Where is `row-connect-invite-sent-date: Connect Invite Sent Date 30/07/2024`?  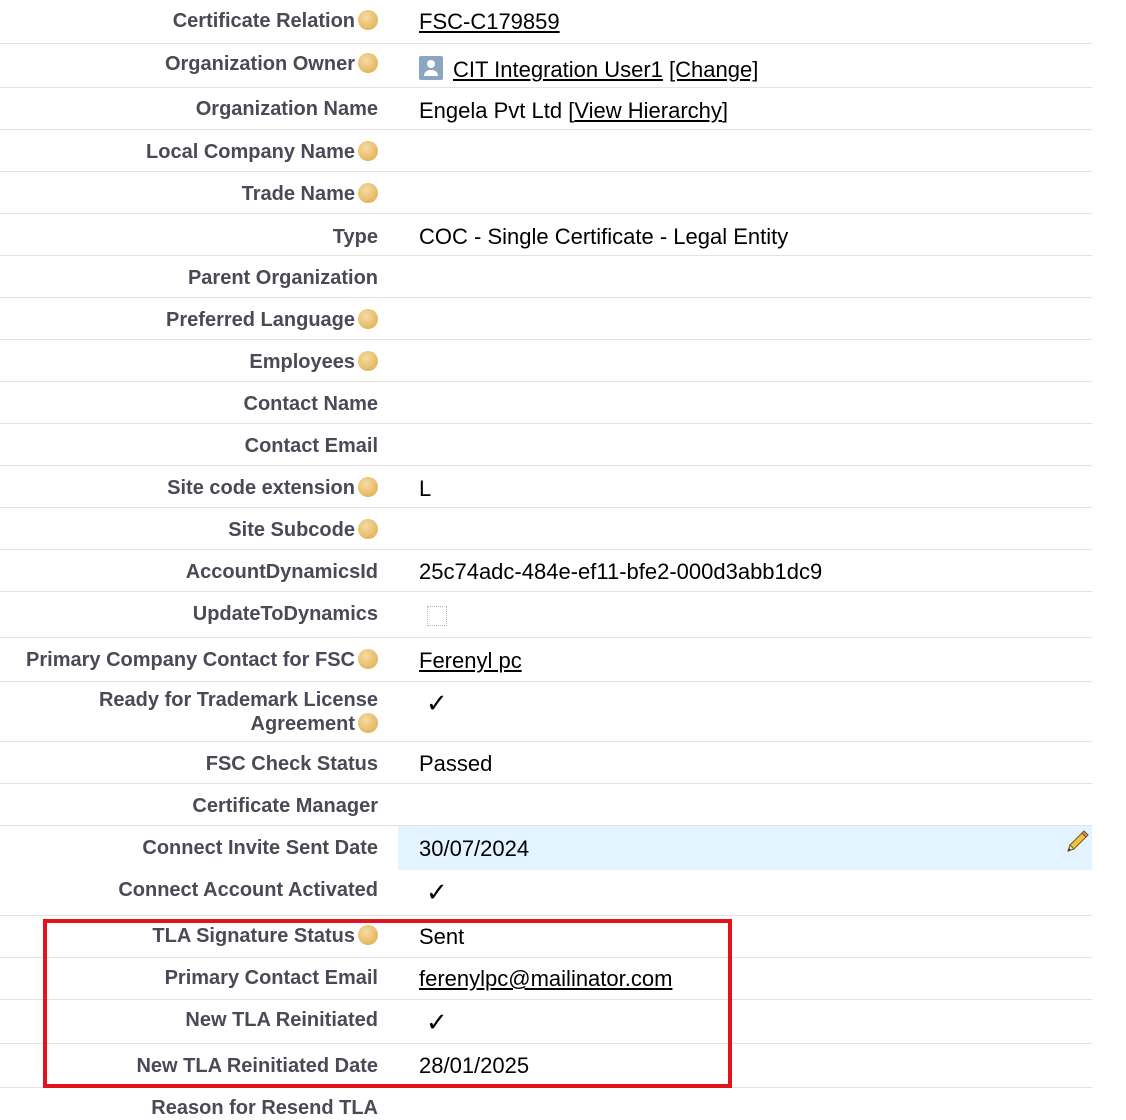 row-connect-invite-sent-date: Connect Invite Sent Date 30/07/2024 is located at coordinates (546, 848).